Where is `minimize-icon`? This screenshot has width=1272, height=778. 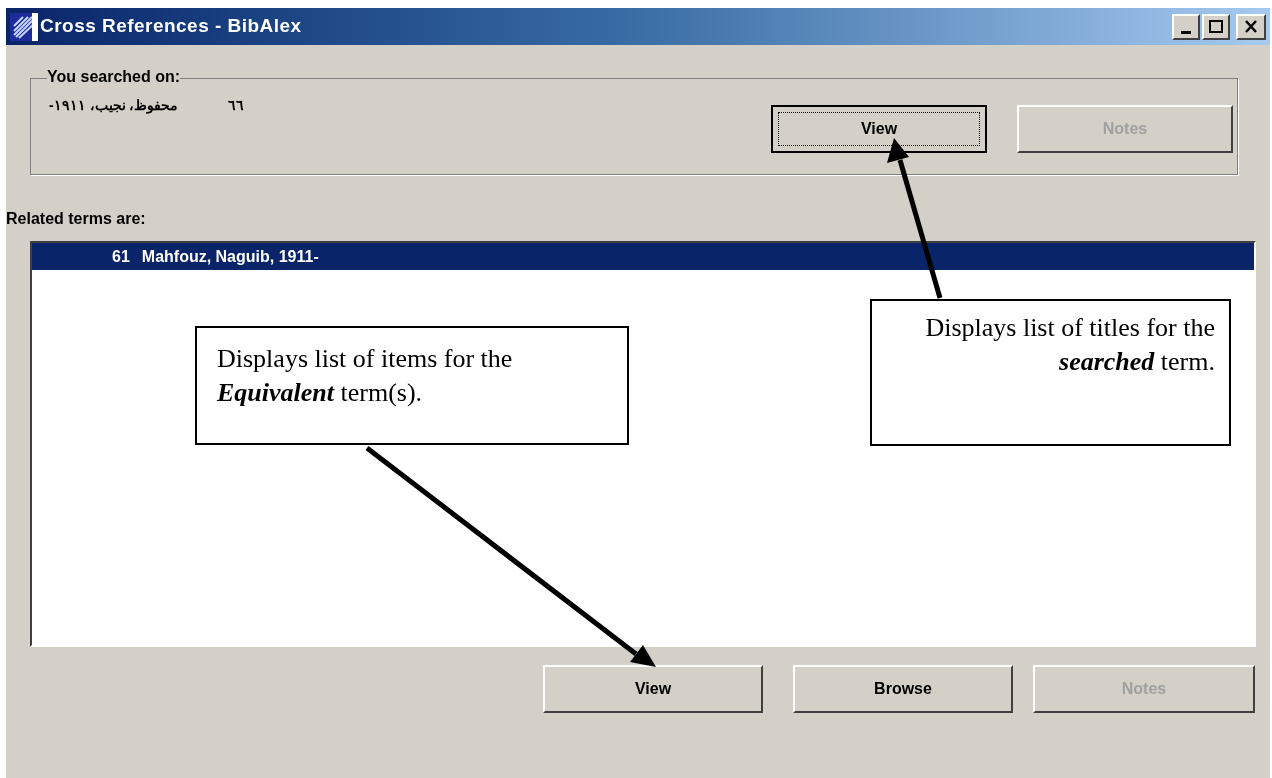
minimize-icon is located at coordinates (1186, 32).